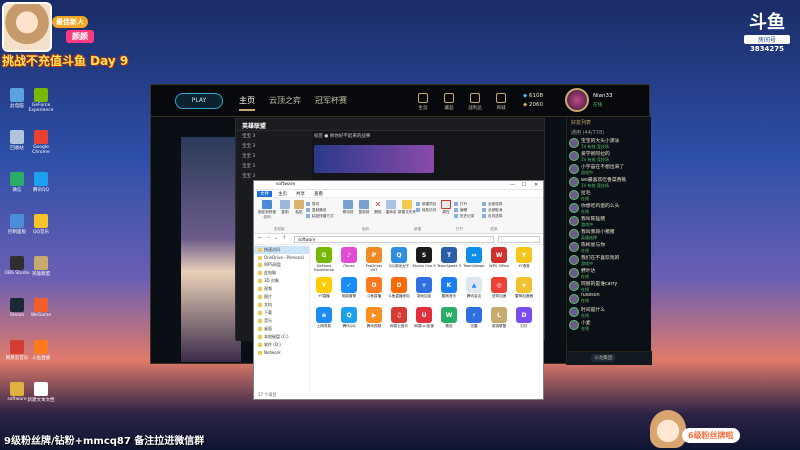  What do you see at coordinates (609, 156) in the screenshot?
I see `friend-item: 爱学新阿拉的 1V 有效·竞技场` at bounding box center [609, 156].